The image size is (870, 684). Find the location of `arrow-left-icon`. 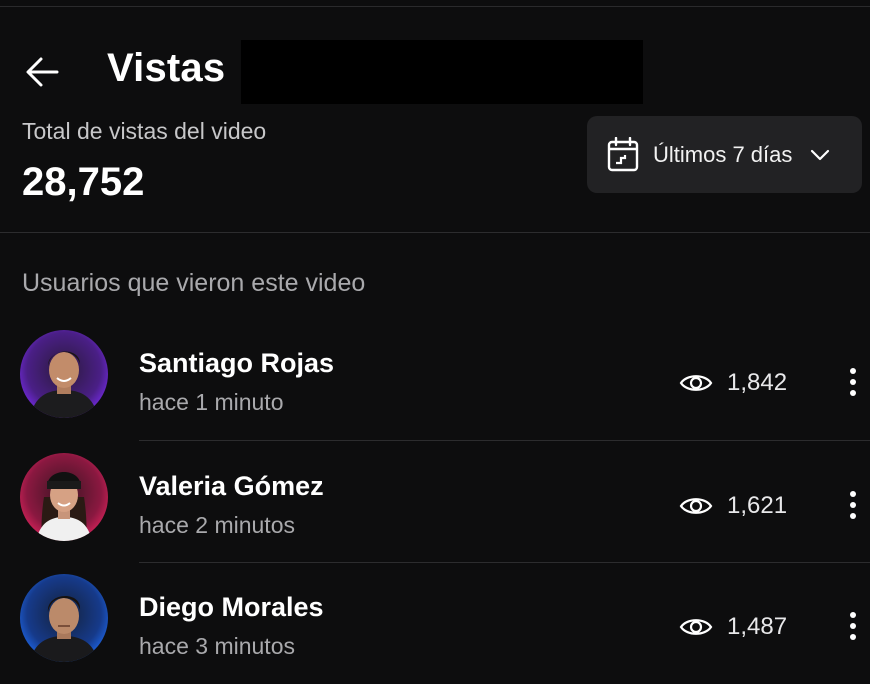

arrow-left-icon is located at coordinates (42, 72).